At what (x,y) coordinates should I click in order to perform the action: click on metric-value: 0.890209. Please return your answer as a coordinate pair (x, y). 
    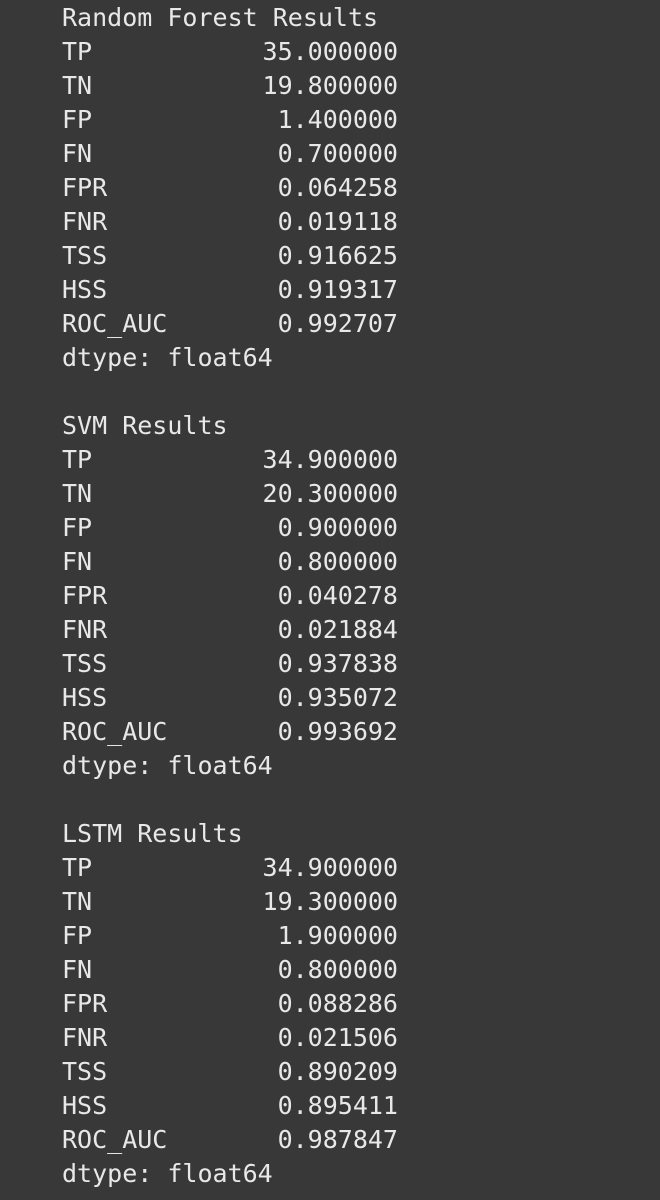
    Looking at the image, I should click on (337, 1071).